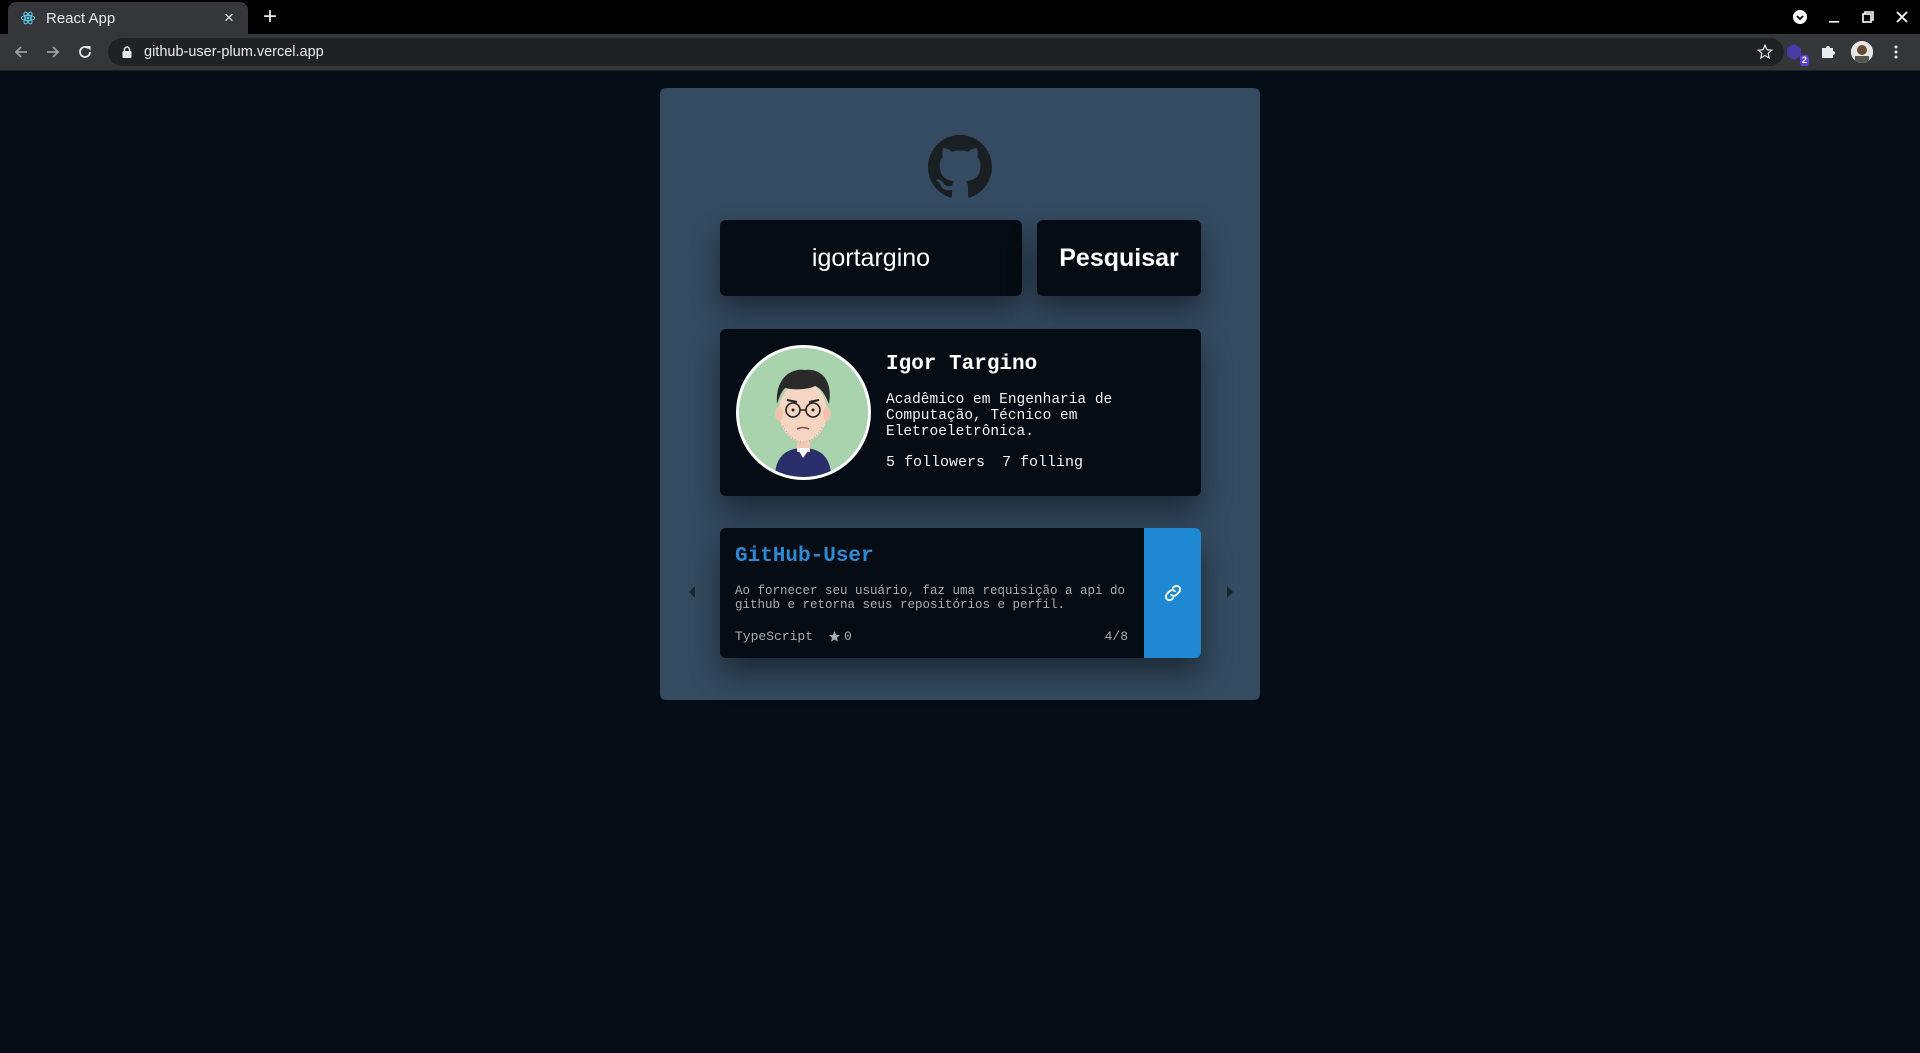 The width and height of the screenshot is (1920, 1053). What do you see at coordinates (1765, 52) in the screenshot?
I see `bookmark-star-icon` at bounding box center [1765, 52].